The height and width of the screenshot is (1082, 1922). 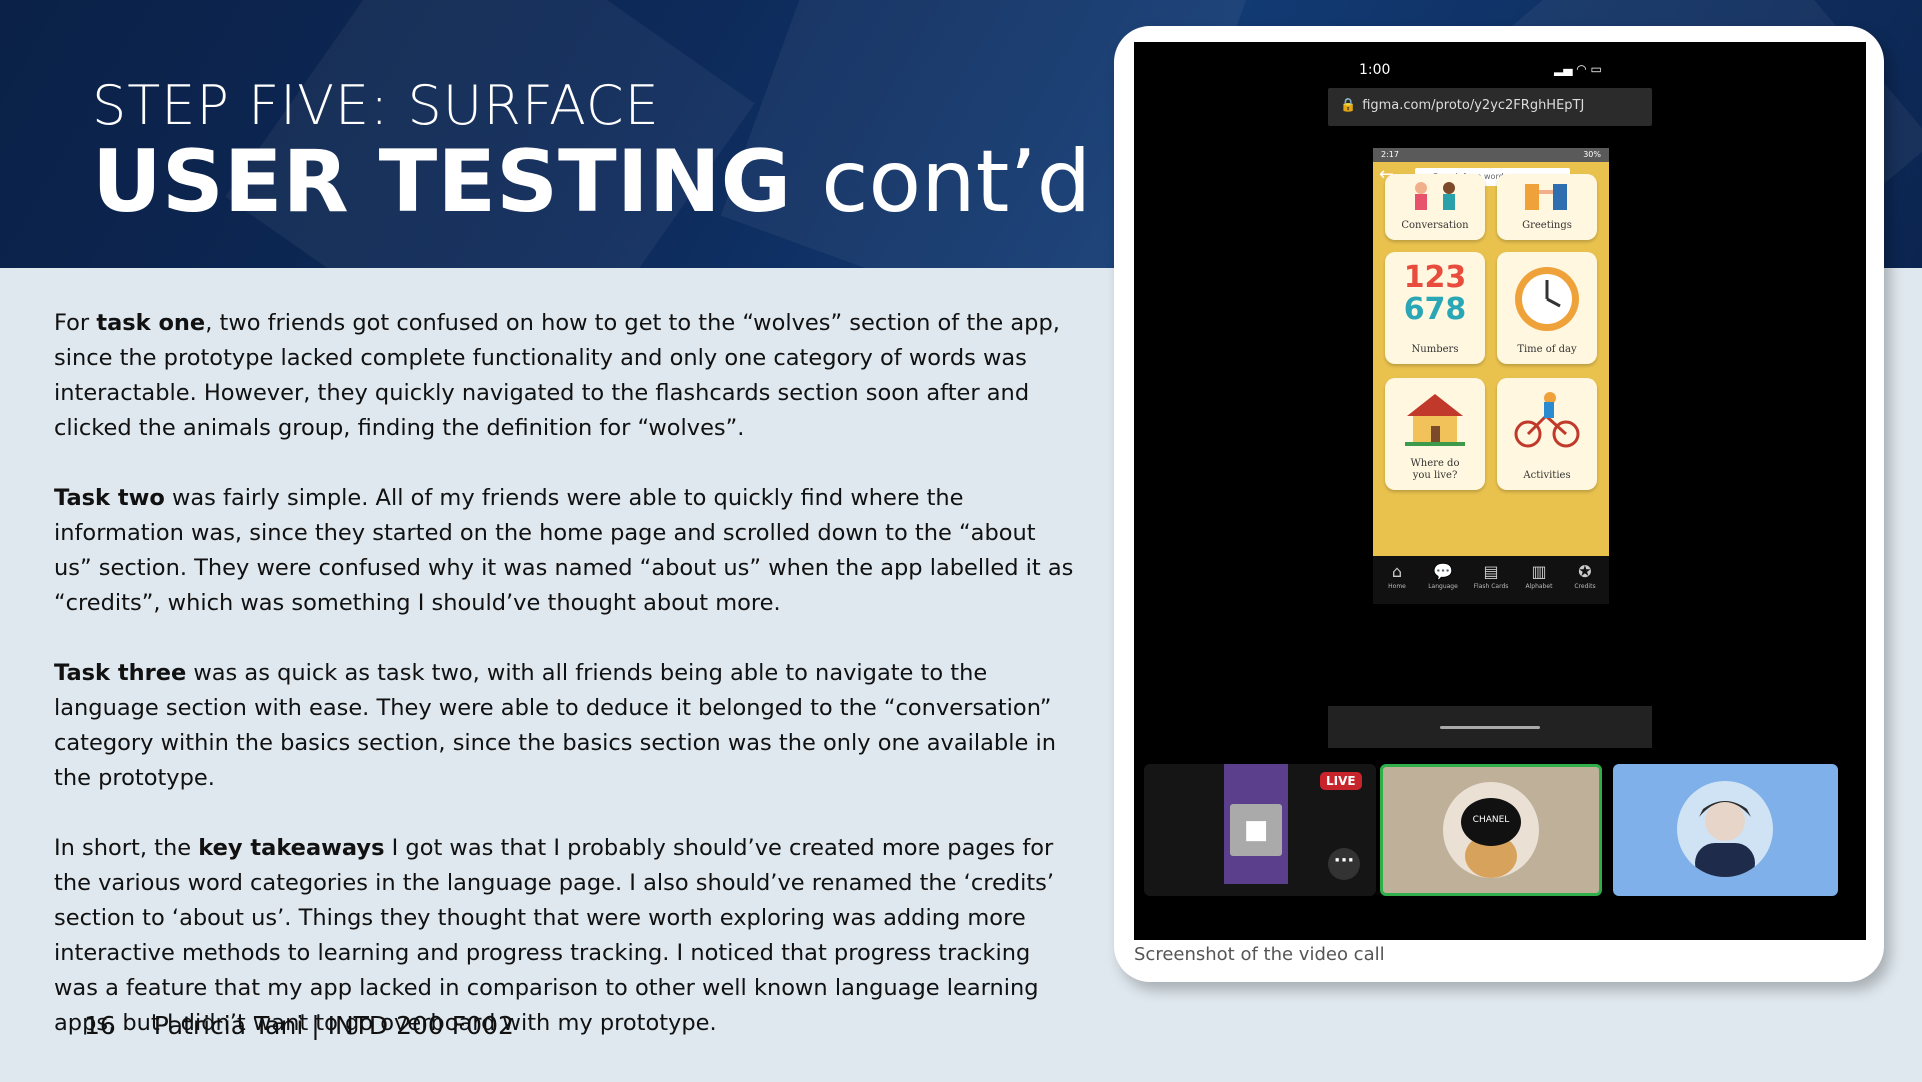 What do you see at coordinates (120, 673) in the screenshot?
I see `paragraph-keyword: Task three` at bounding box center [120, 673].